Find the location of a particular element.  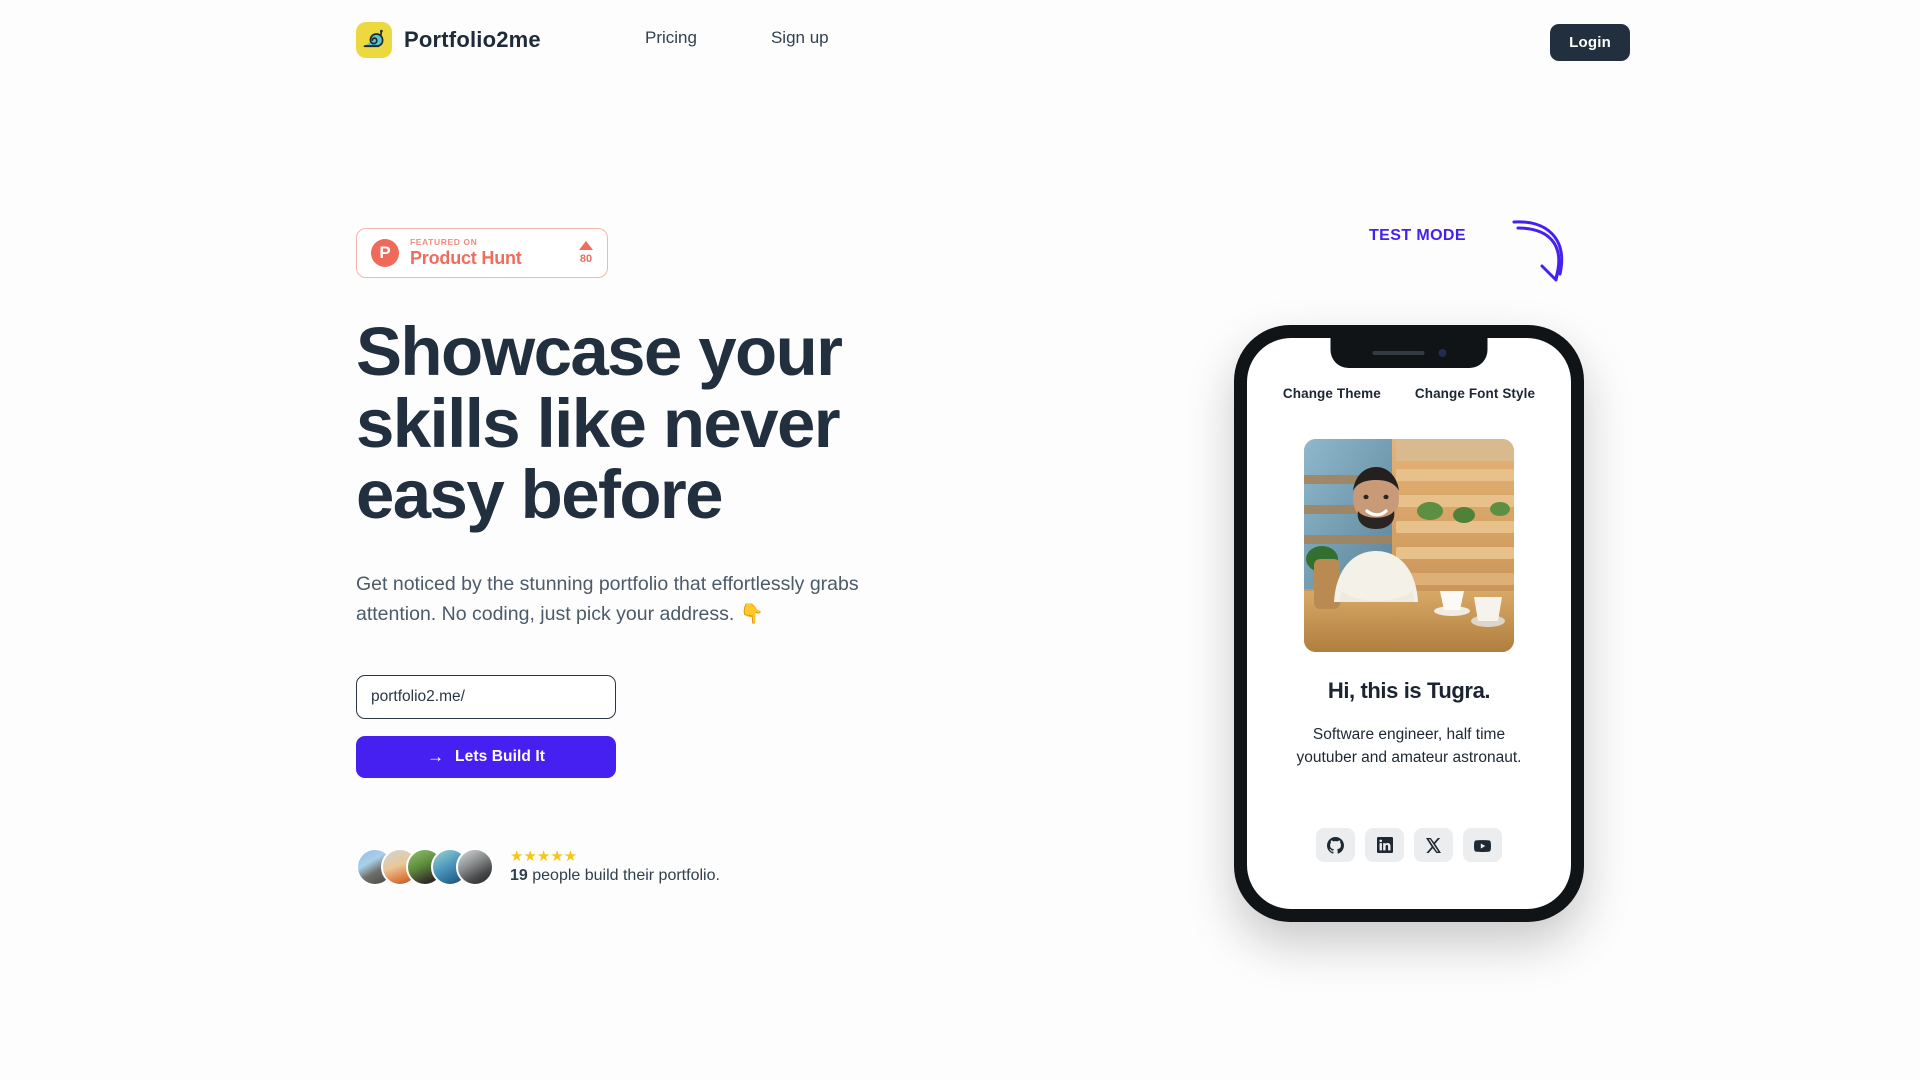

social-proof-text: ★★★★★ 19 people build their portfolio. is located at coordinates (615, 867).